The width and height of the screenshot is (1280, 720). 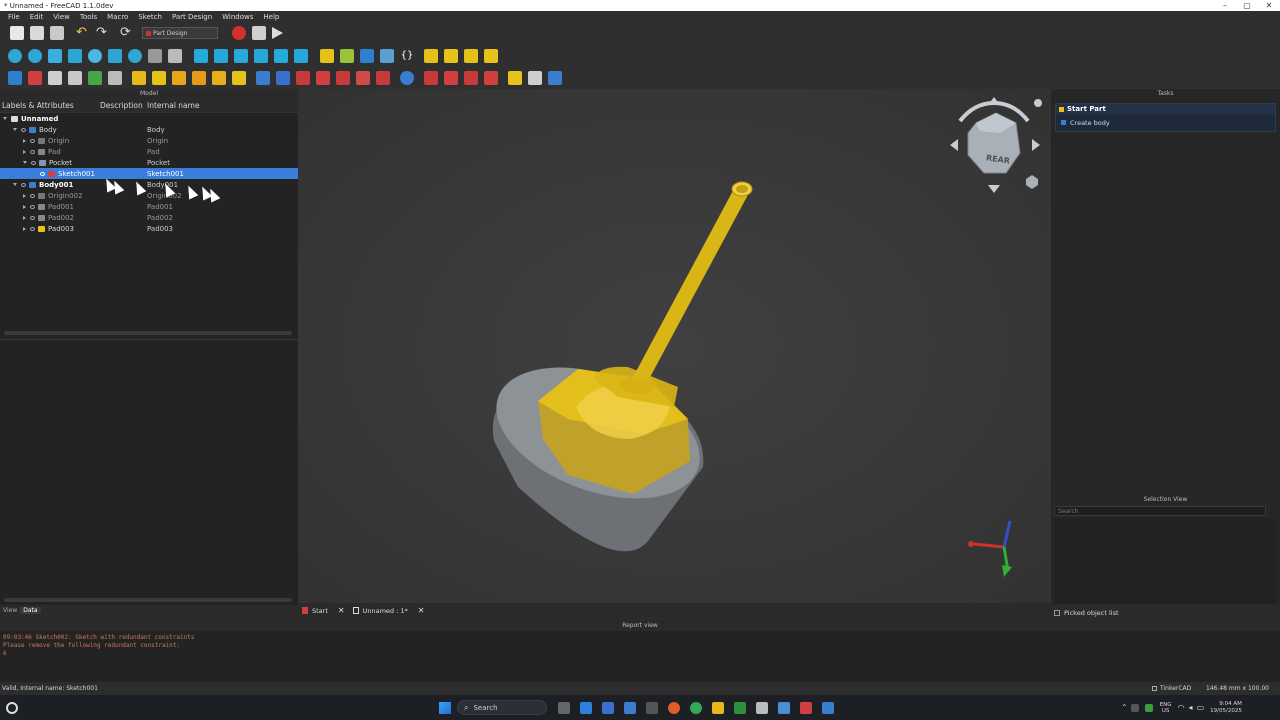 I want to click on copilot-icon, so click(x=586, y=707).